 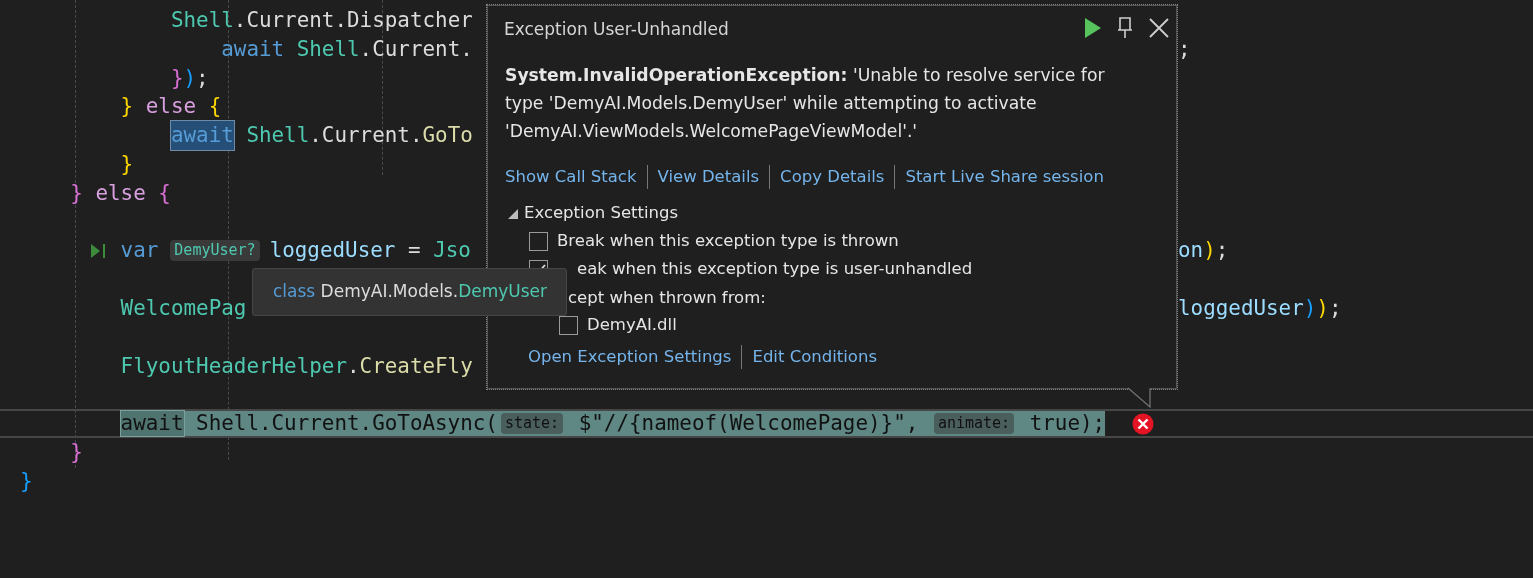 I want to click on close-icon, so click(x=1159, y=27).